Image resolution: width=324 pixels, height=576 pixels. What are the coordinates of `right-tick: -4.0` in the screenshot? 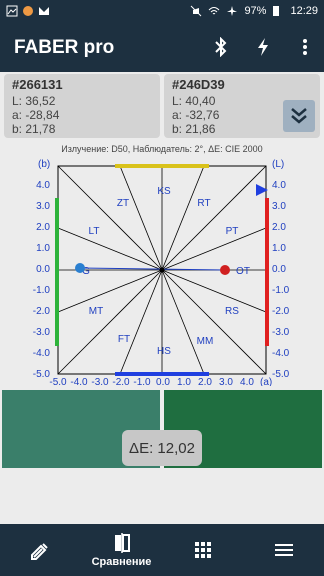 It's located at (281, 353).